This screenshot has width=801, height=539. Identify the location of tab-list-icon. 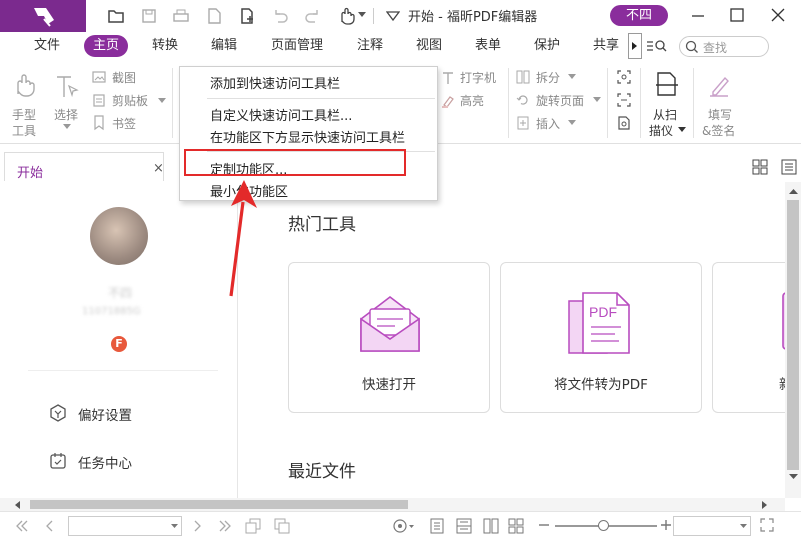
(789, 167).